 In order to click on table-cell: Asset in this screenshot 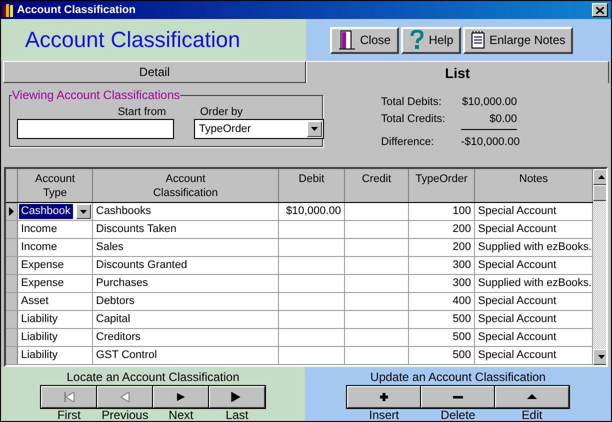, I will do `click(55, 301)`.